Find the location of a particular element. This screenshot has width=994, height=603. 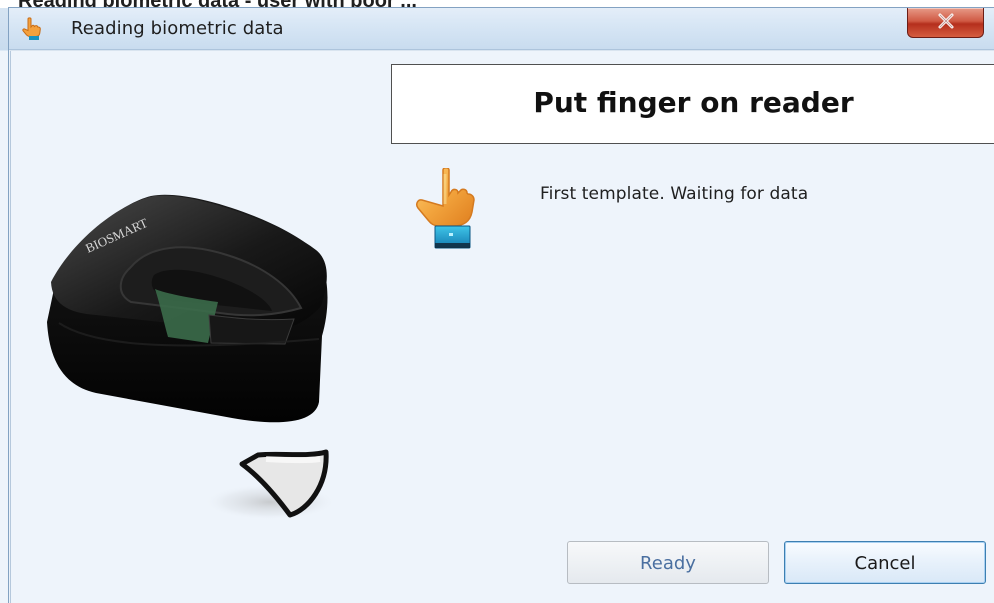

close-icon is located at coordinates (946, 21).